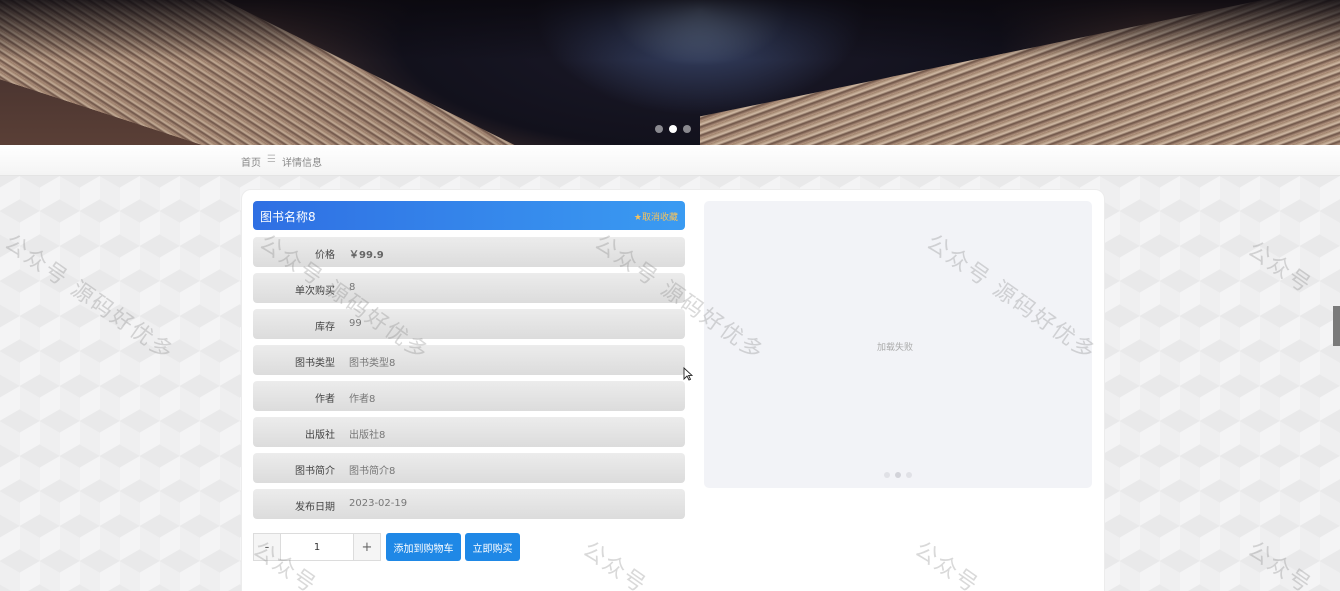  I want to click on field-value: ￥99.9, so click(366, 255).